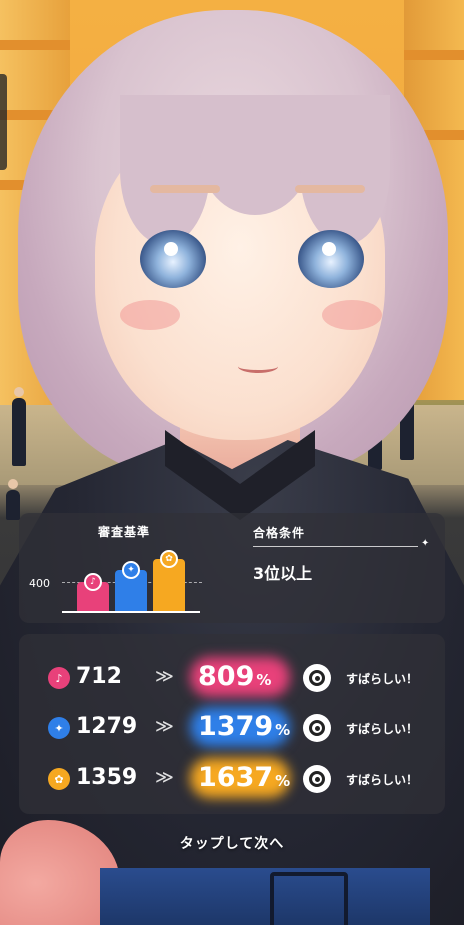 This screenshot has height=925, width=464. What do you see at coordinates (283, 573) in the screenshot?
I see `pass-condition-value: 3位以上` at bounding box center [283, 573].